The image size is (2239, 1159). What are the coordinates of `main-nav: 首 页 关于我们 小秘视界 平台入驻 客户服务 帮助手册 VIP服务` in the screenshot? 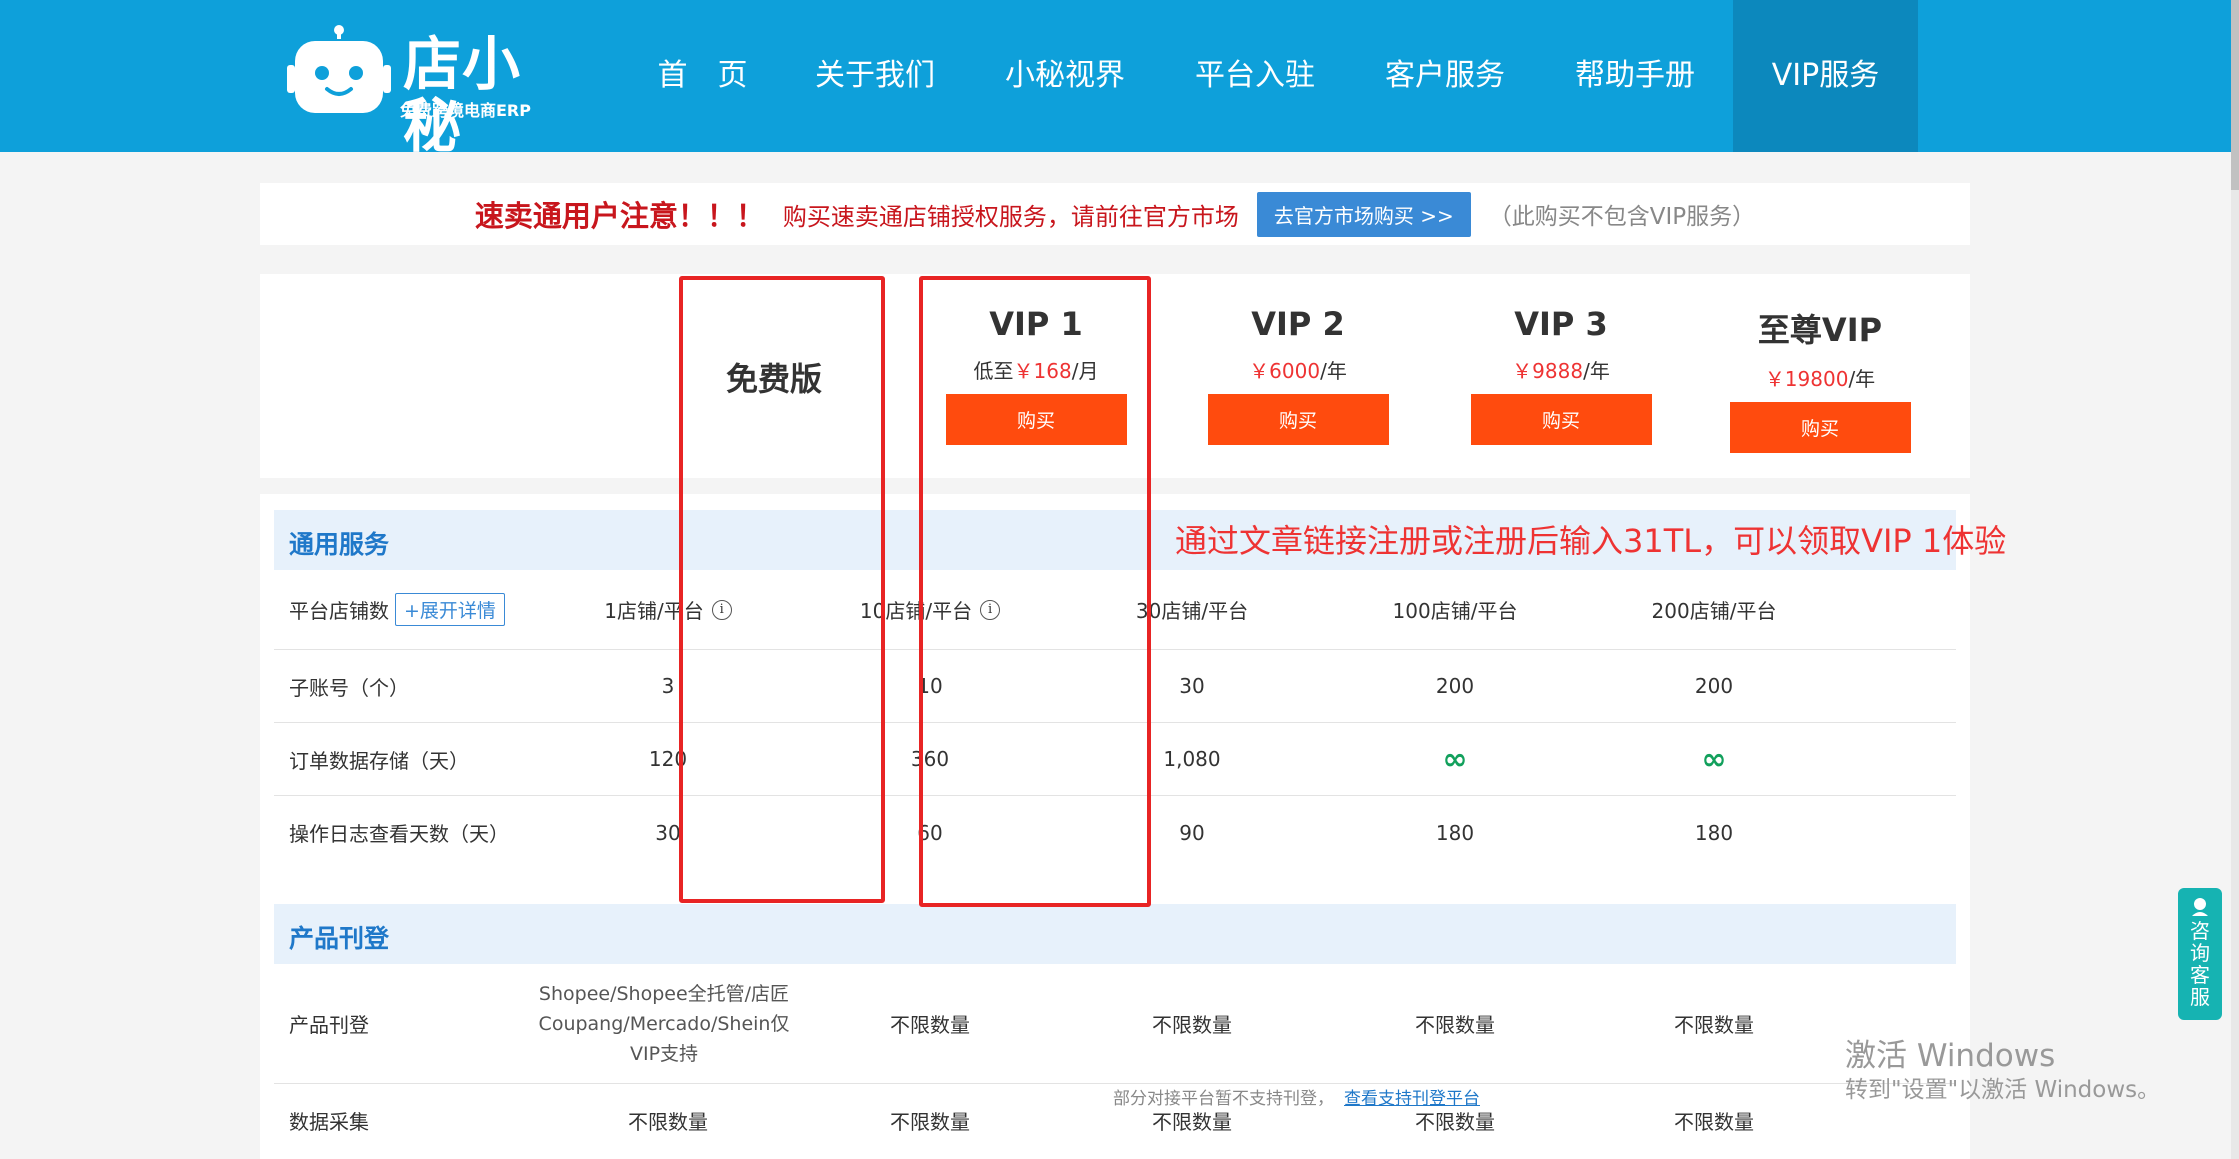 It's located at (1271, 76).